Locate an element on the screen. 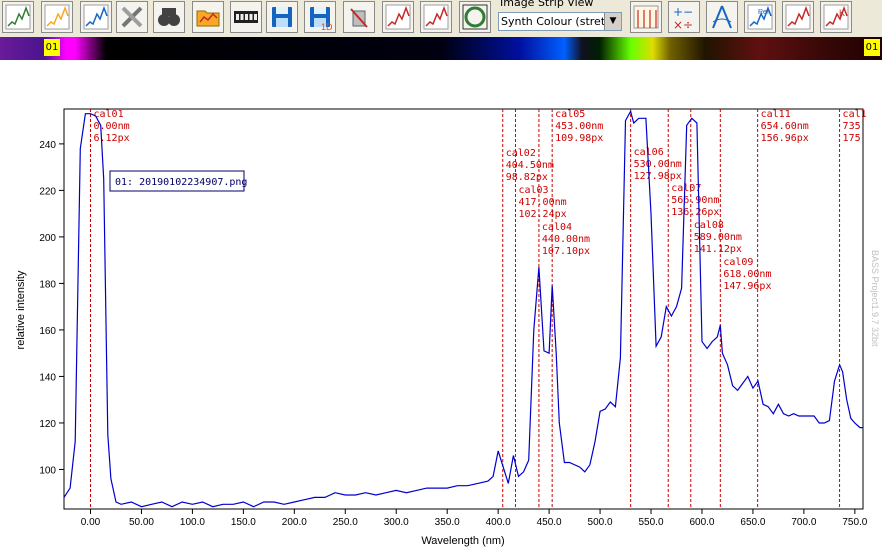 This screenshot has height=556, width=882. colour-strip is located at coordinates (441, 48).